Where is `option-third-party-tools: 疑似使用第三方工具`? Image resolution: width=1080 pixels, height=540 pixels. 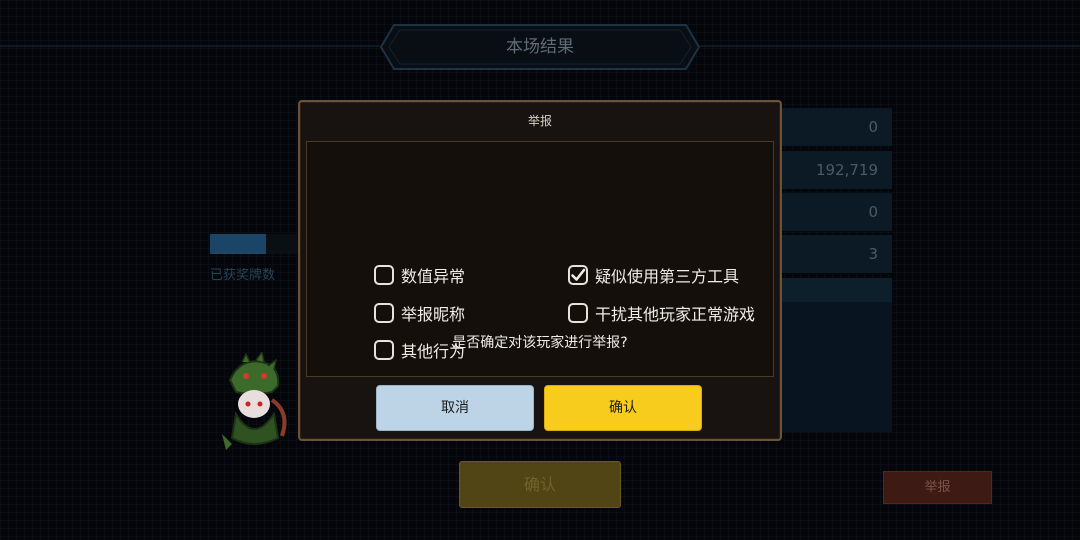 option-third-party-tools: 疑似使用第三方工具 is located at coordinates (653, 275).